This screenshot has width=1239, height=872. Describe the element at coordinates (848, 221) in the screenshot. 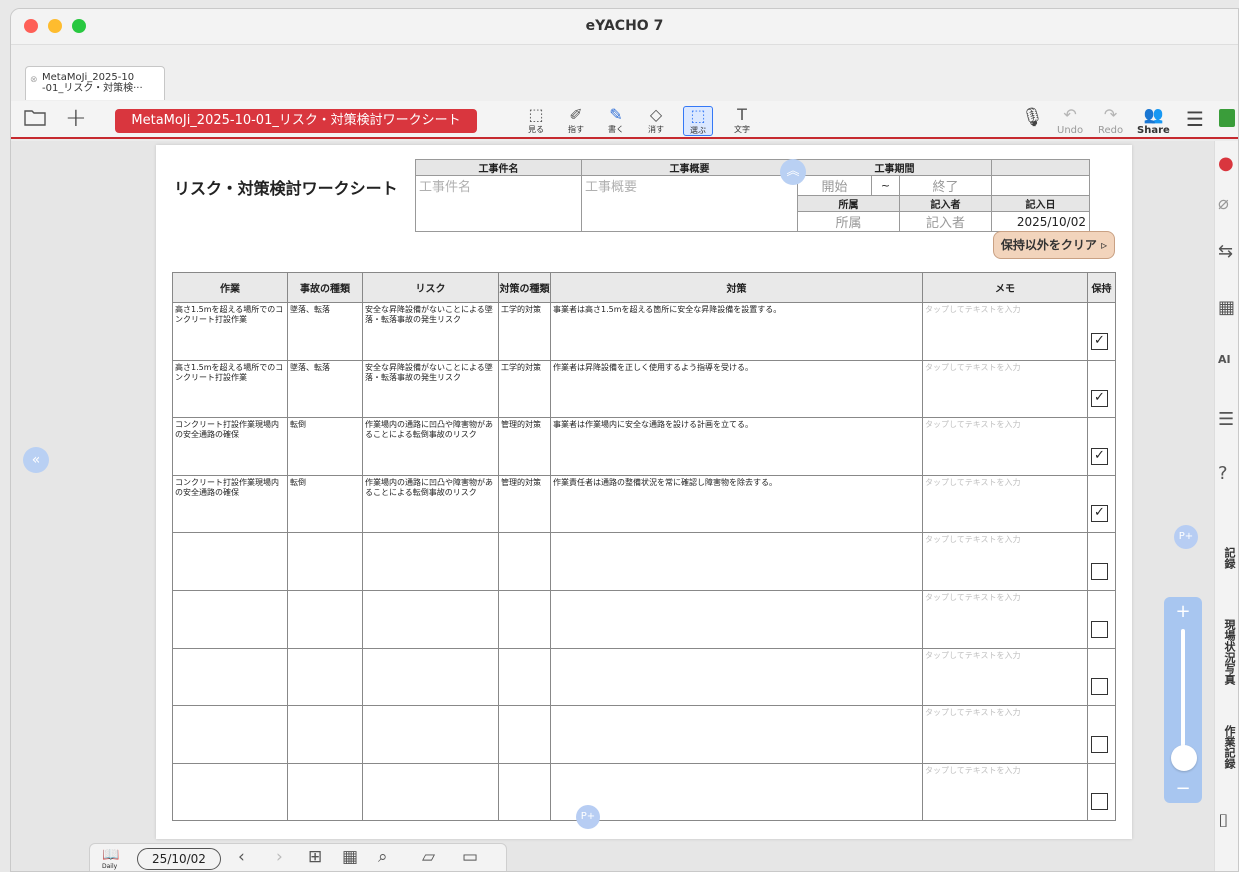

I see `dept-field: 所属` at that location.